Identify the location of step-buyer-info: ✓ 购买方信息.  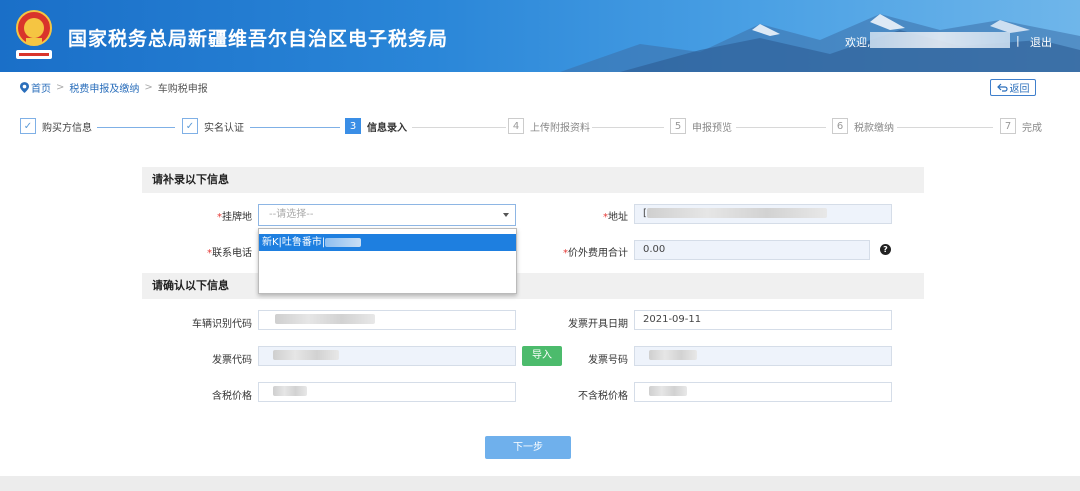
(56, 126).